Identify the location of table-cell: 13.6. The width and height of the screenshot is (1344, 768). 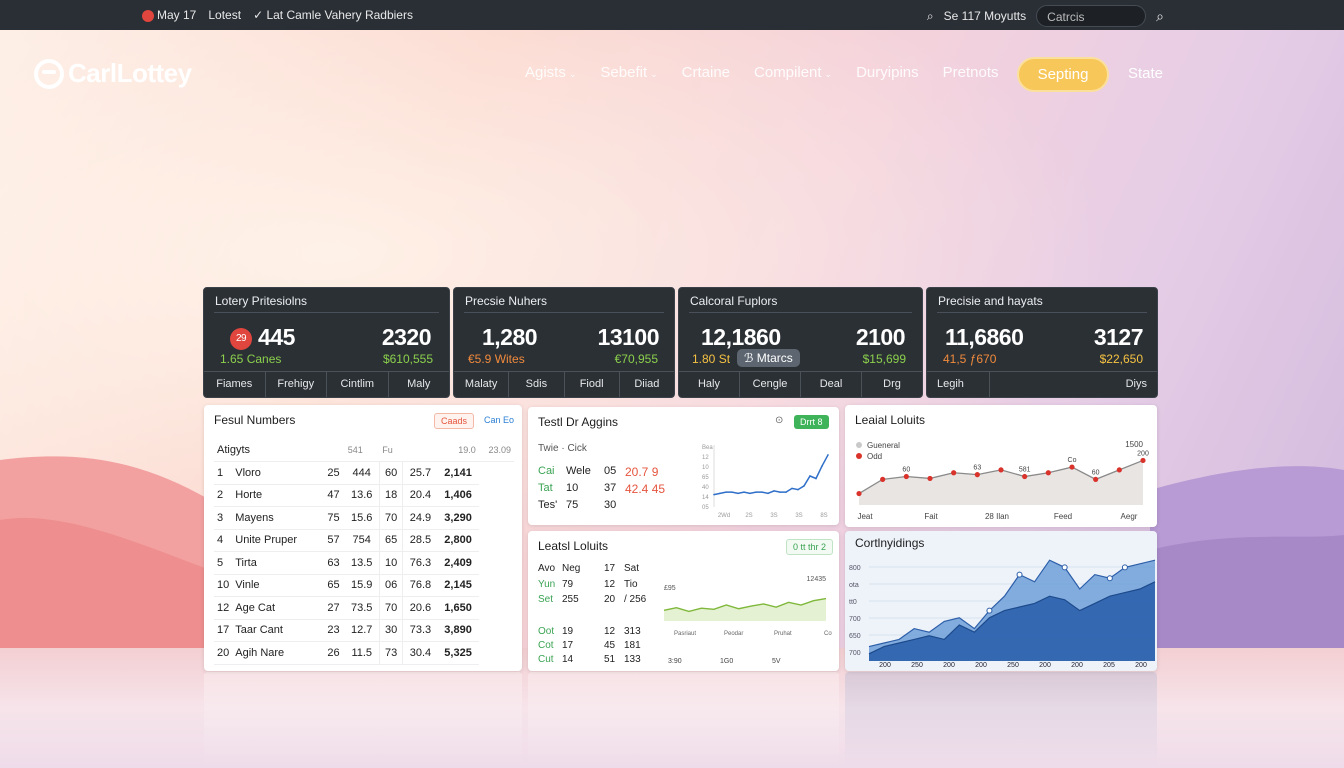
(362, 495).